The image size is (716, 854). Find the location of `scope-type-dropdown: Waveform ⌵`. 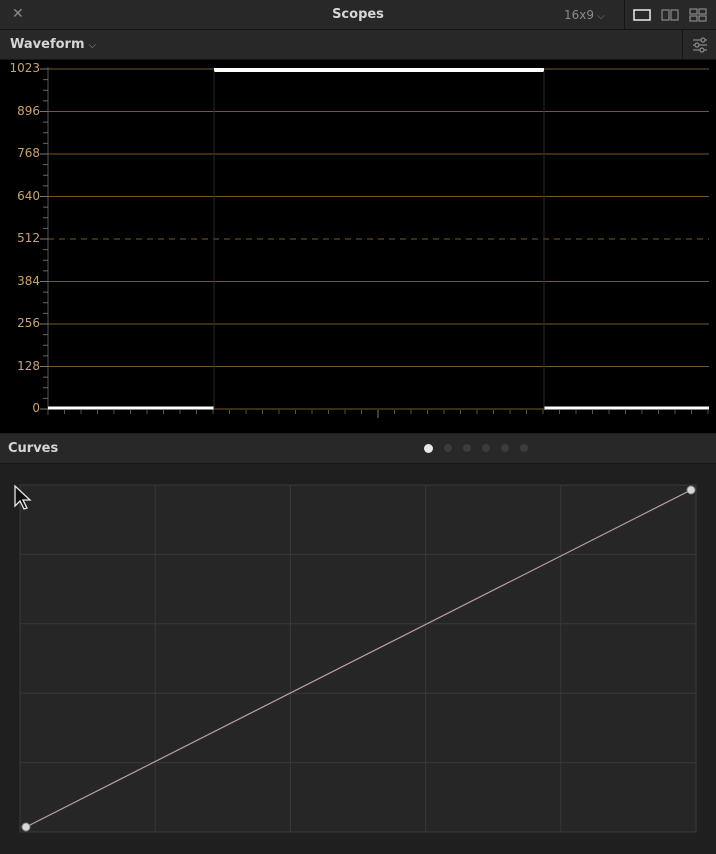

scope-type-dropdown: Waveform ⌵ is located at coordinates (53, 44).